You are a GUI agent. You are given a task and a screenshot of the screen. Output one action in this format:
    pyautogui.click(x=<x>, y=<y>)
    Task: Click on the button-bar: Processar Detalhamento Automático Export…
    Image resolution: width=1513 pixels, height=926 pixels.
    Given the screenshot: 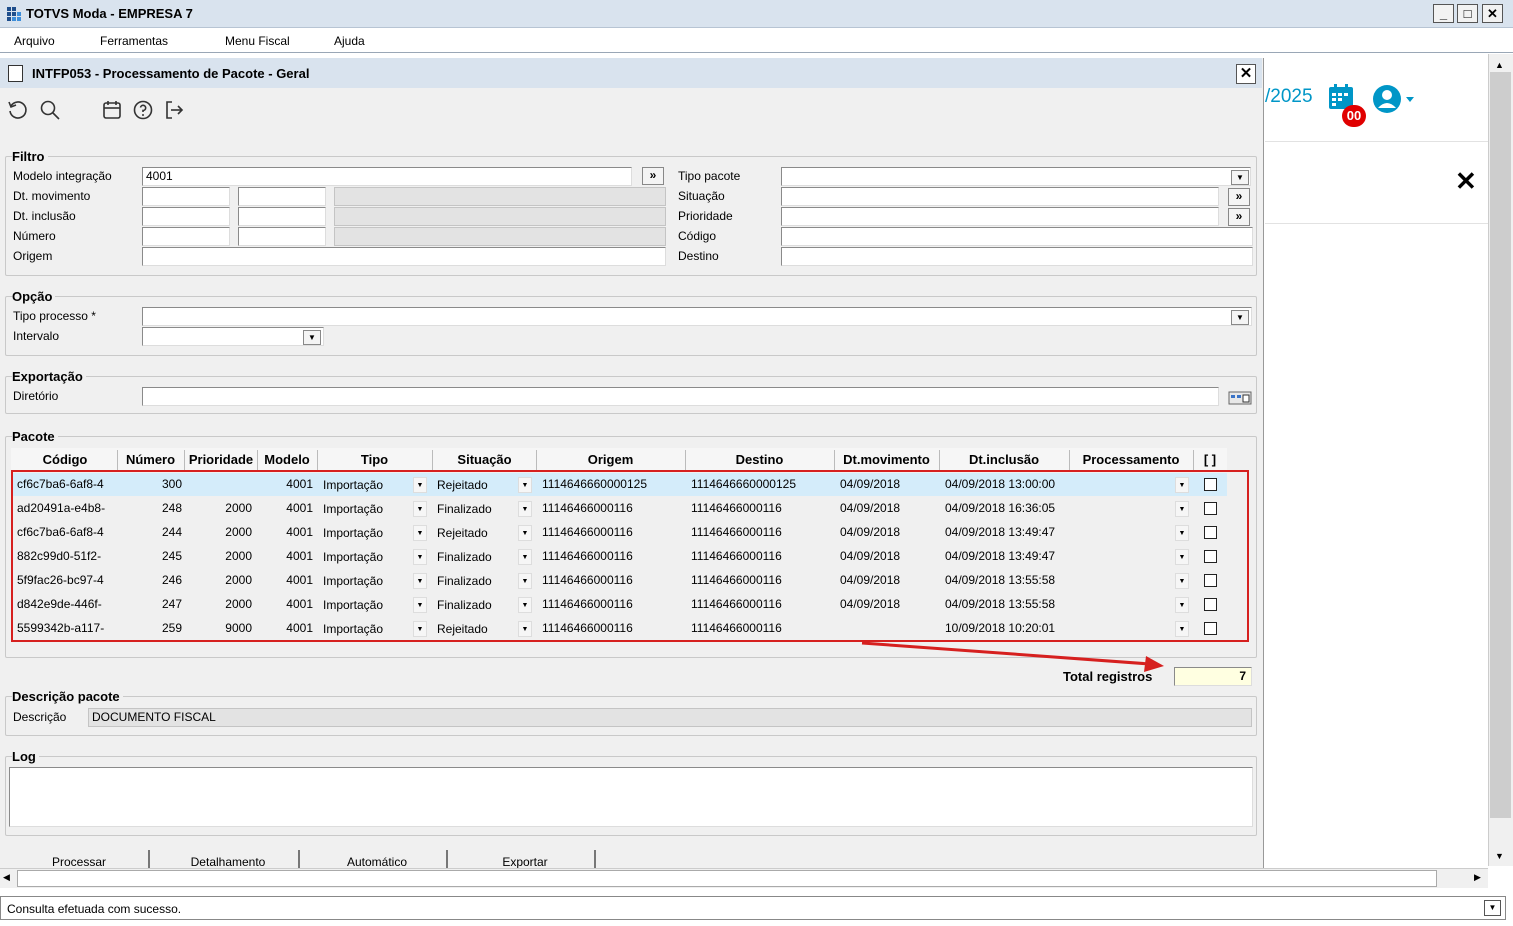 What is the action you would take?
    pyautogui.click(x=632, y=857)
    